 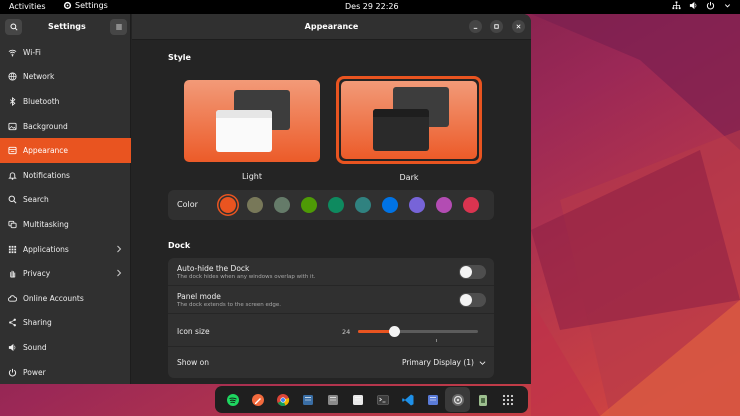 What do you see at coordinates (65, 372) in the screenshot?
I see `sidebar-item-power: Power` at bounding box center [65, 372].